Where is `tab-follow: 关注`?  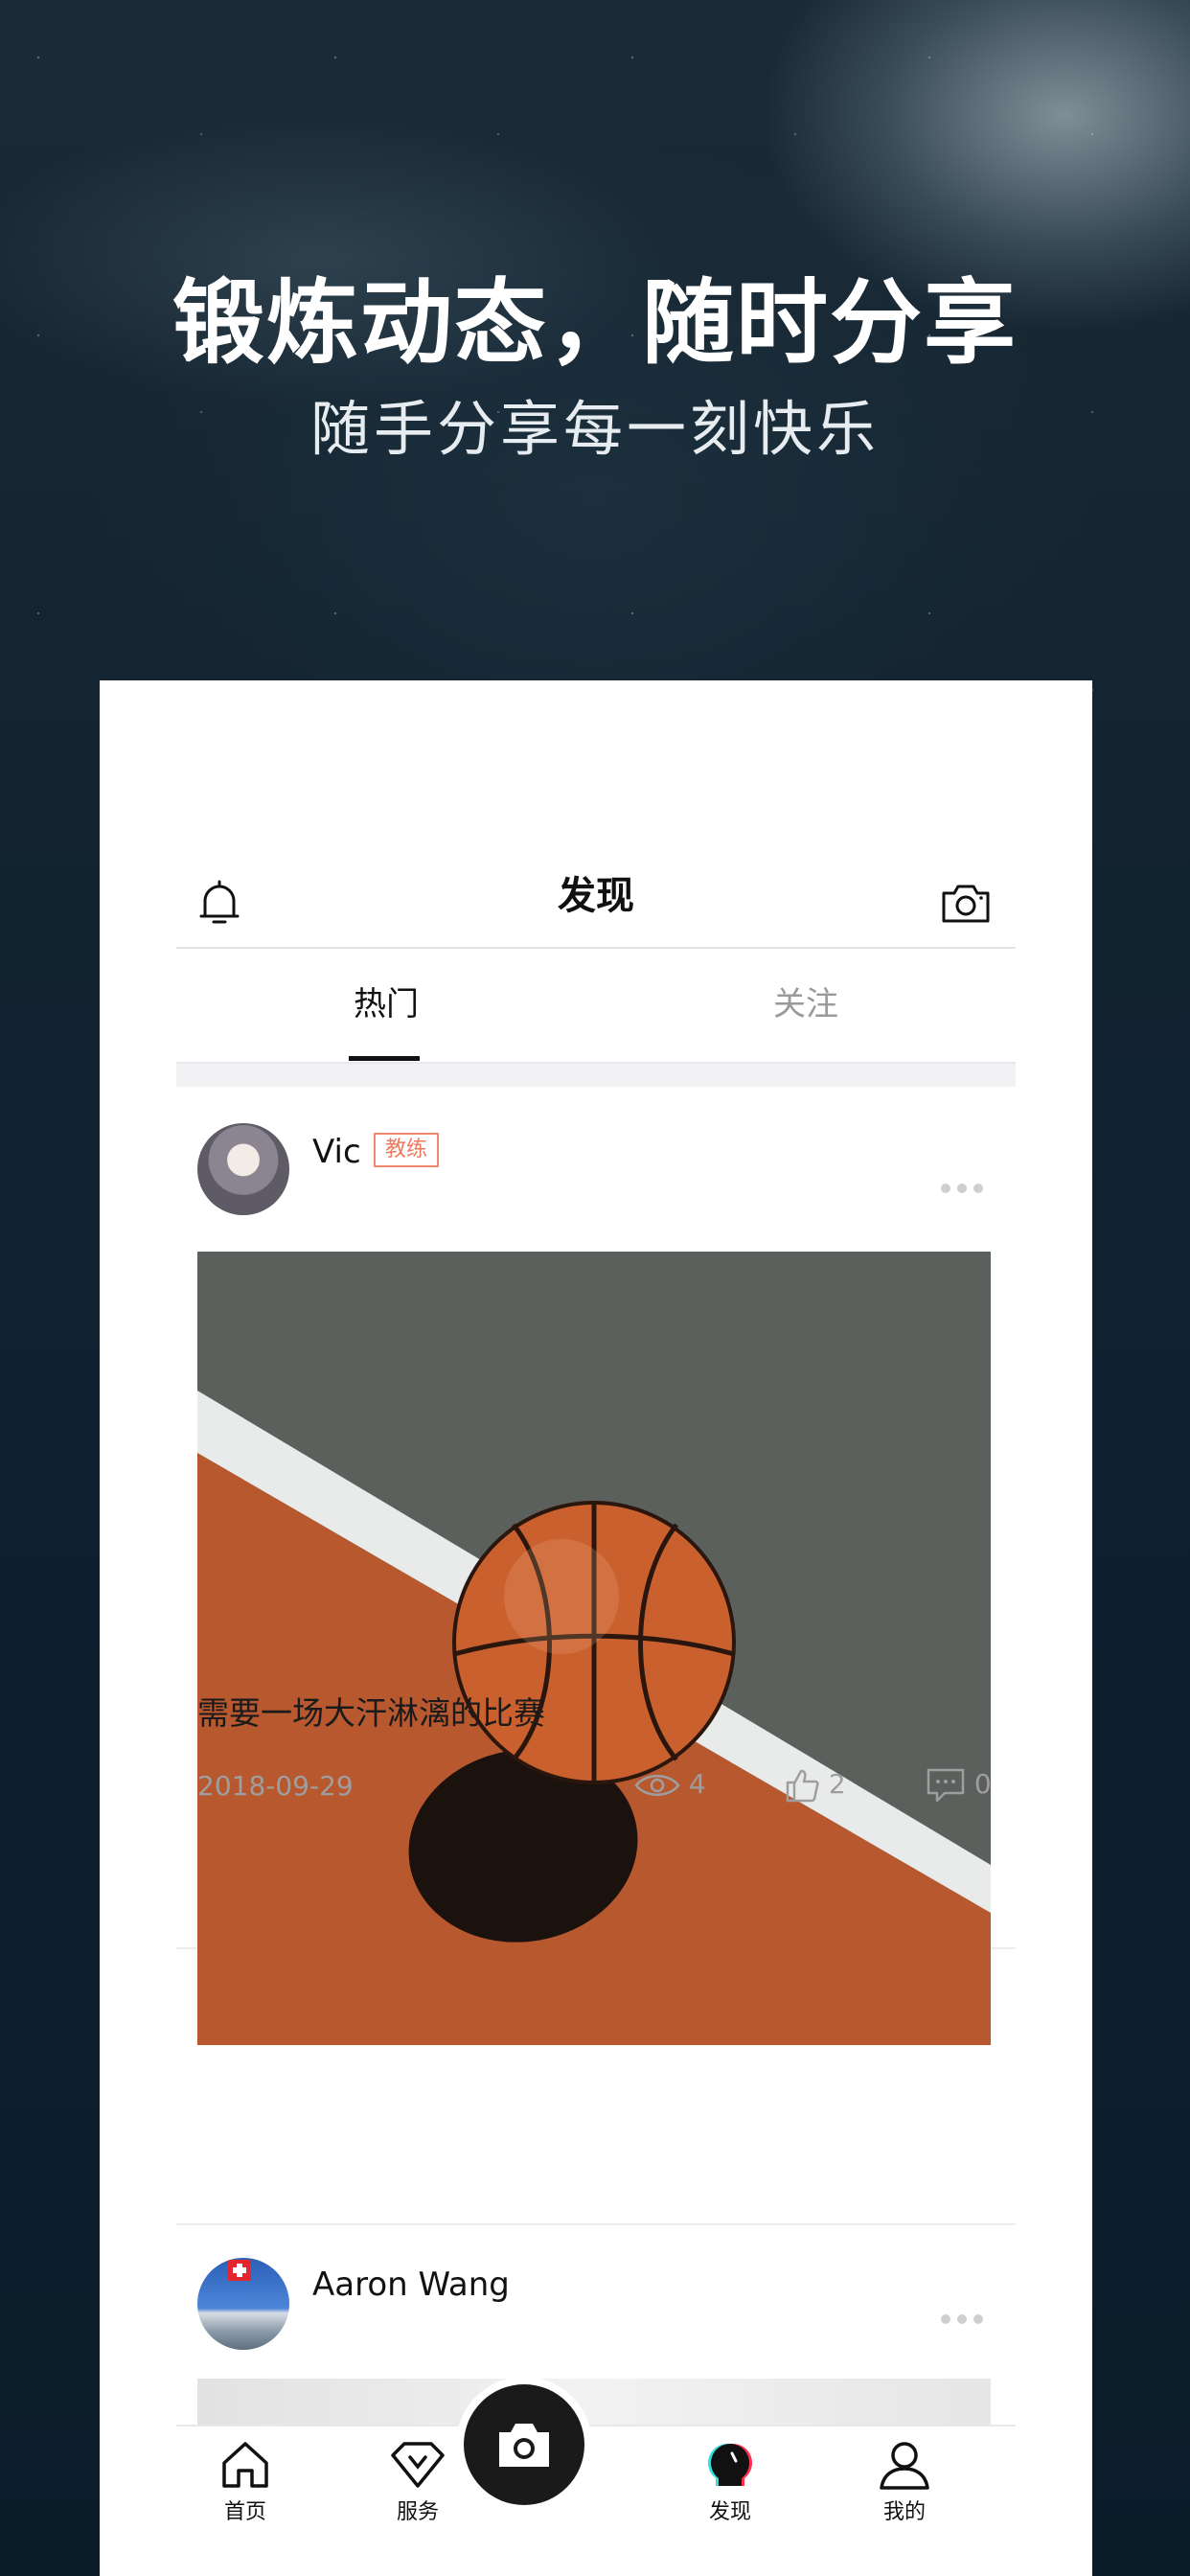
tab-follow: 关注 is located at coordinates (806, 1006).